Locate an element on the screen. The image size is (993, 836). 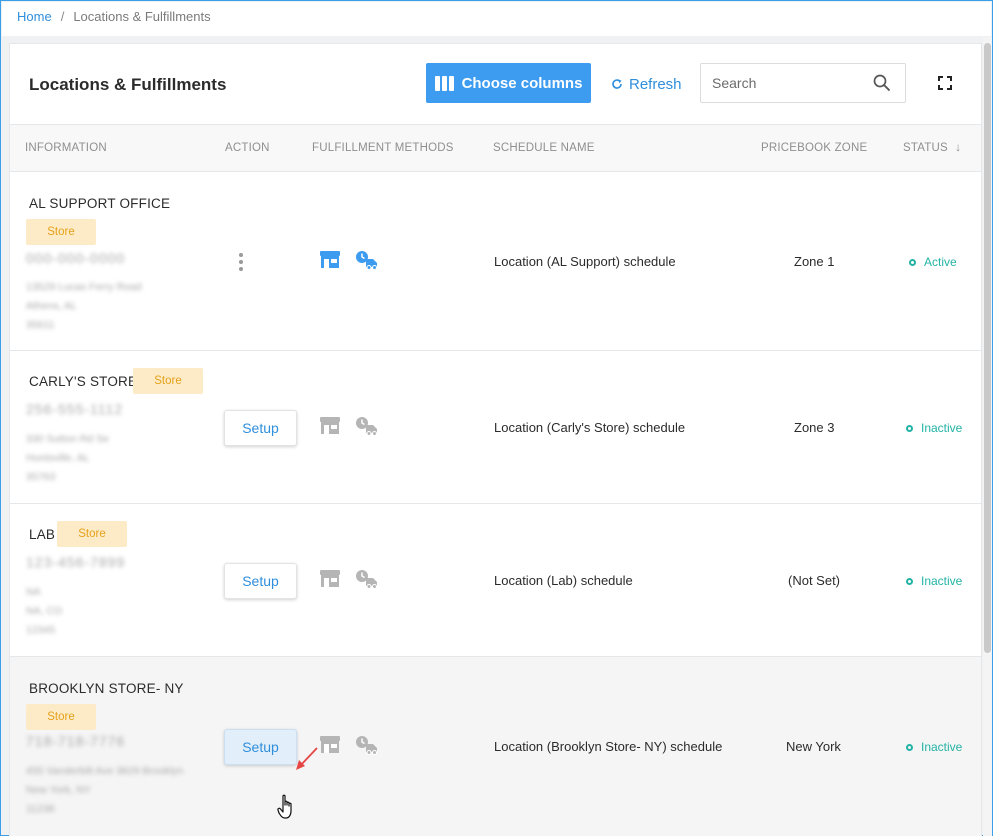
location-phone: 718-718-7776 is located at coordinates (76, 741).